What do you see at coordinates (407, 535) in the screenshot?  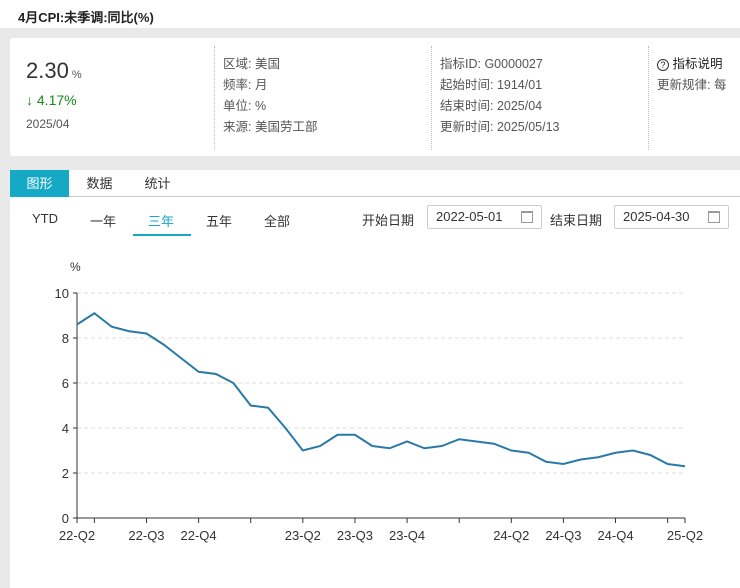 I see `x-tick-label: 23-Q4` at bounding box center [407, 535].